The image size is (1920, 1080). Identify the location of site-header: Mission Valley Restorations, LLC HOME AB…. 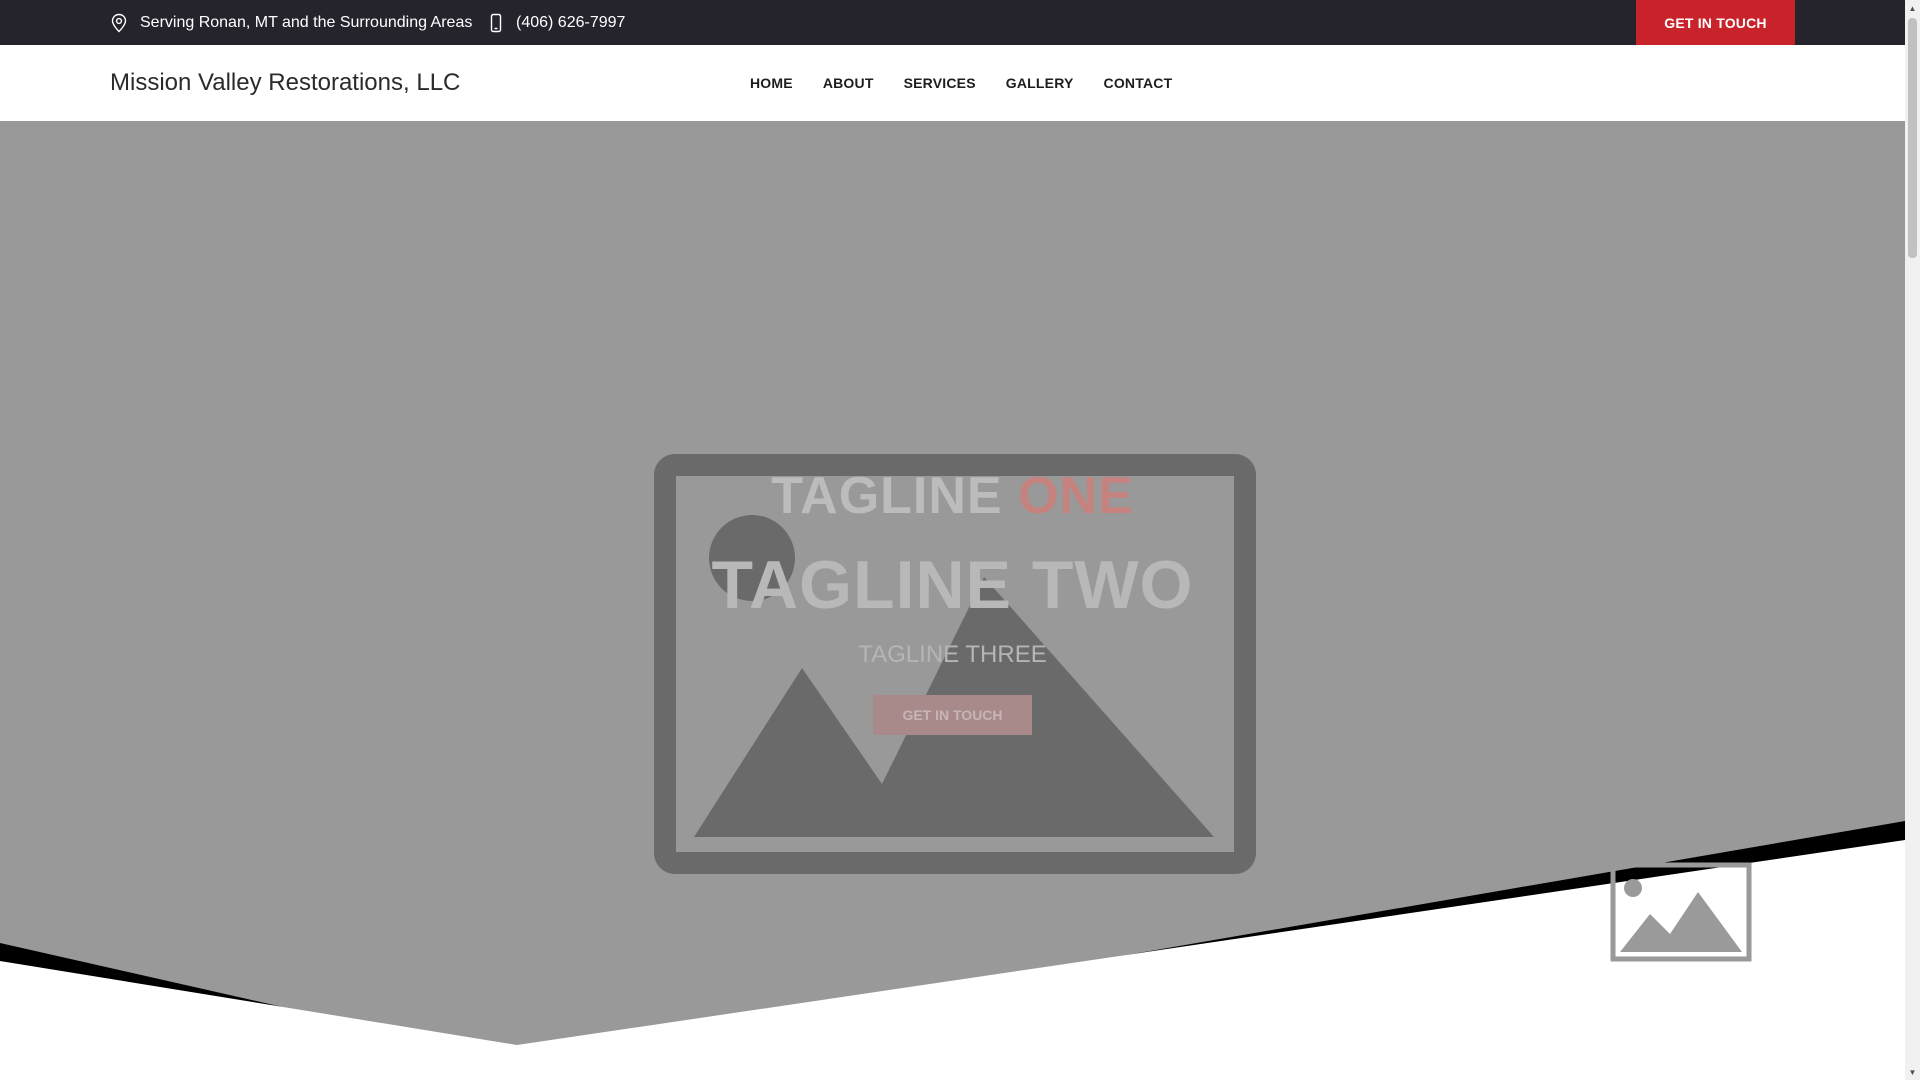
(952, 83).